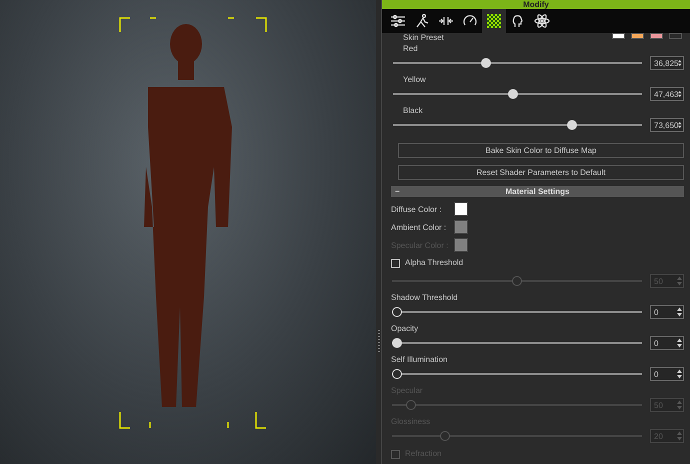  What do you see at coordinates (667, 94) in the screenshot?
I see `number-spinbox: 47,463` at bounding box center [667, 94].